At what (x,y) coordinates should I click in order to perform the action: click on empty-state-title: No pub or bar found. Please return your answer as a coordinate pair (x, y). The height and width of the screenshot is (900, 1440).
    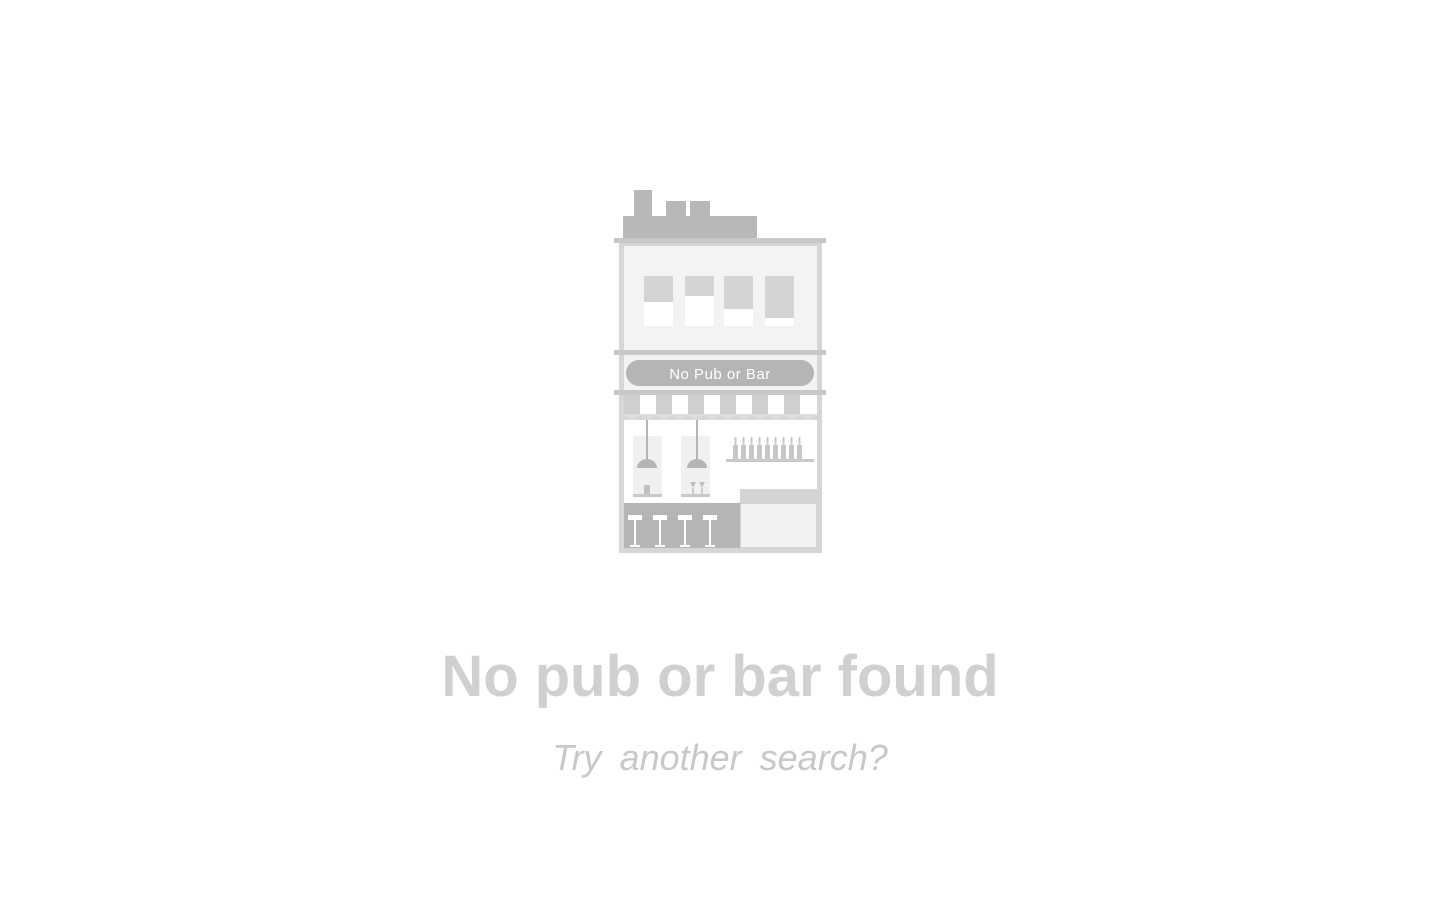
    Looking at the image, I should click on (720, 676).